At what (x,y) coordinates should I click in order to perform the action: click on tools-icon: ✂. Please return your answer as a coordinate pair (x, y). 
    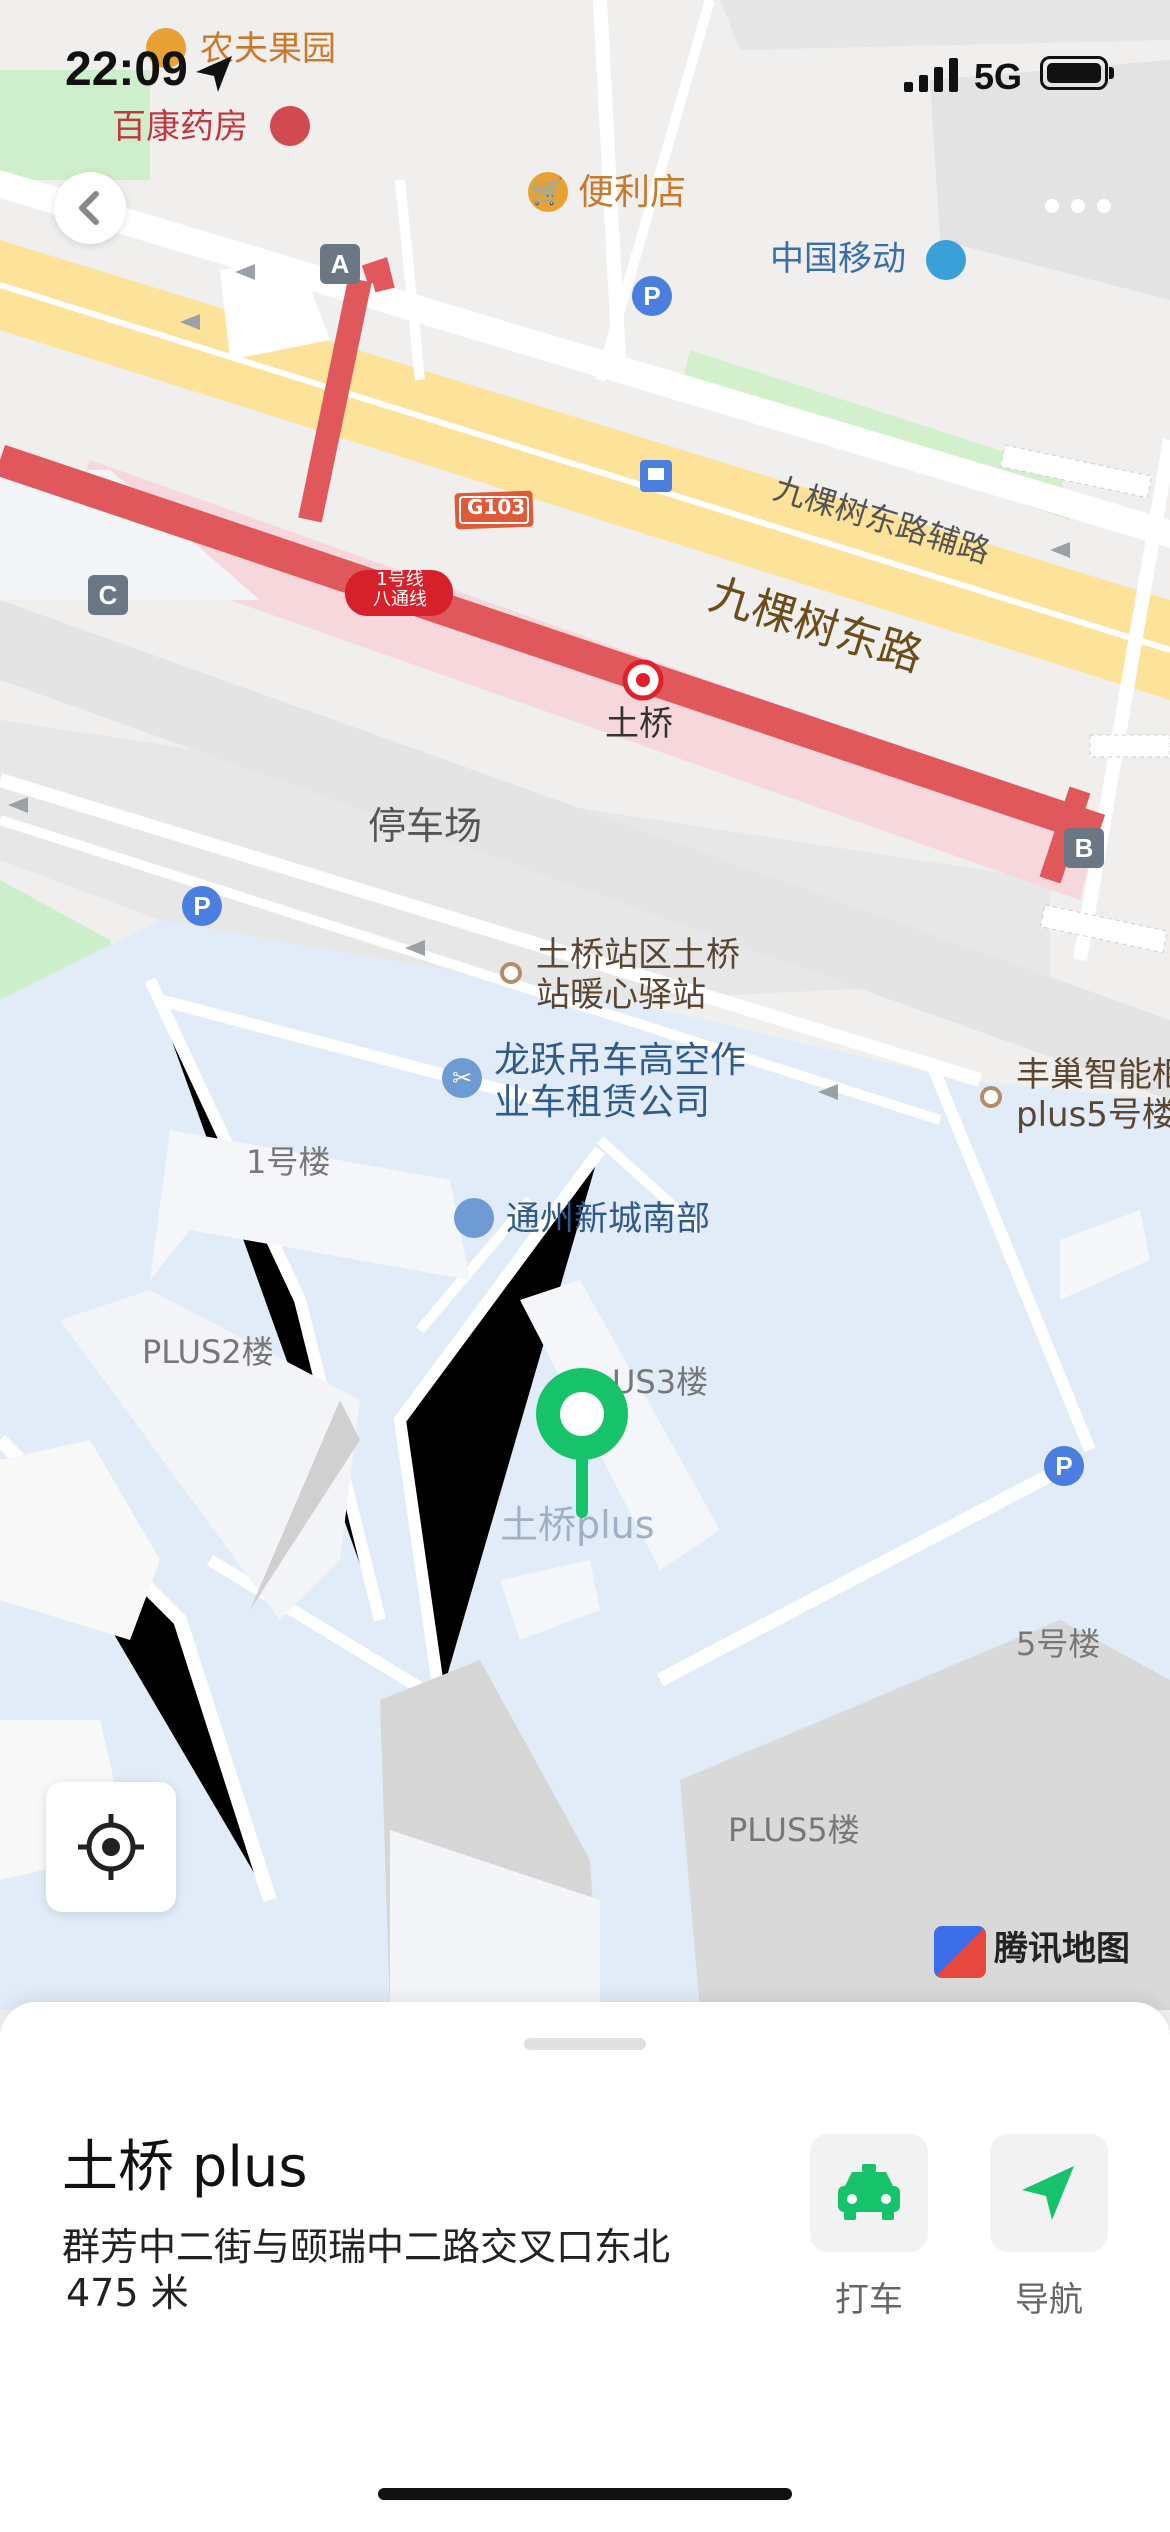
    Looking at the image, I should click on (462, 1078).